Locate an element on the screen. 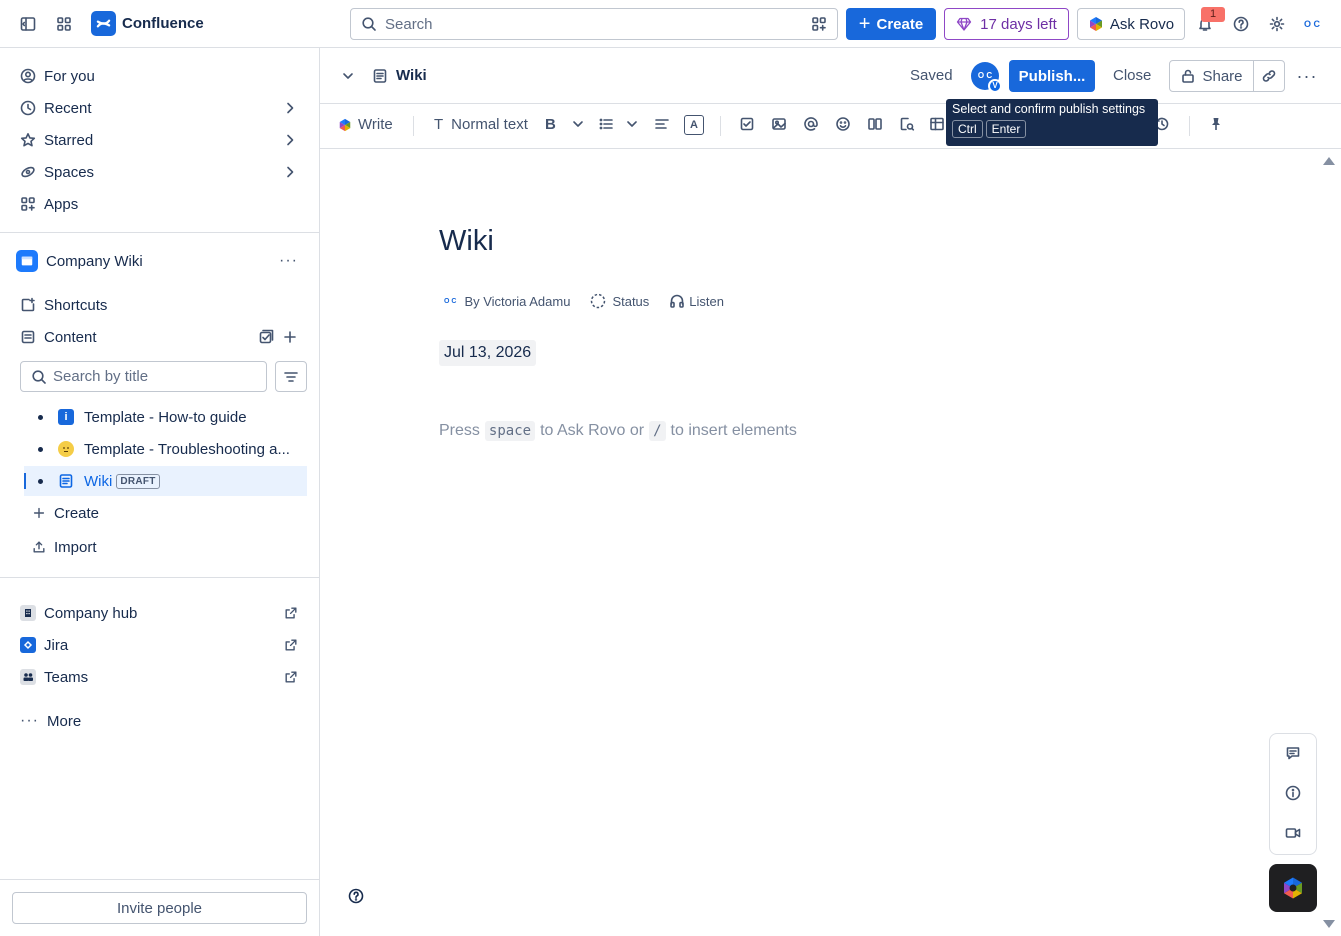 This screenshot has height=936, width=1341. title-search-input is located at coordinates (153, 376).